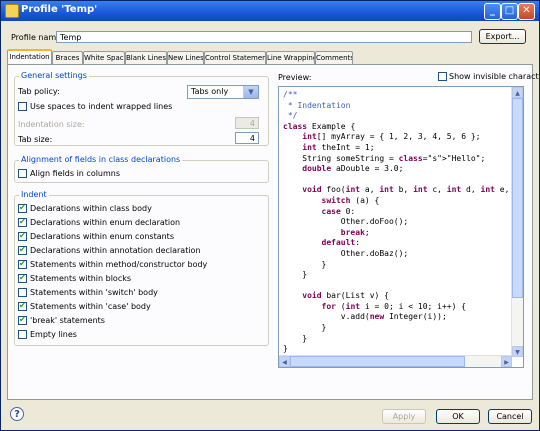 The height and width of the screenshot is (431, 540). What do you see at coordinates (442, 76) in the screenshot?
I see `show-invisible-checkbox` at bounding box center [442, 76].